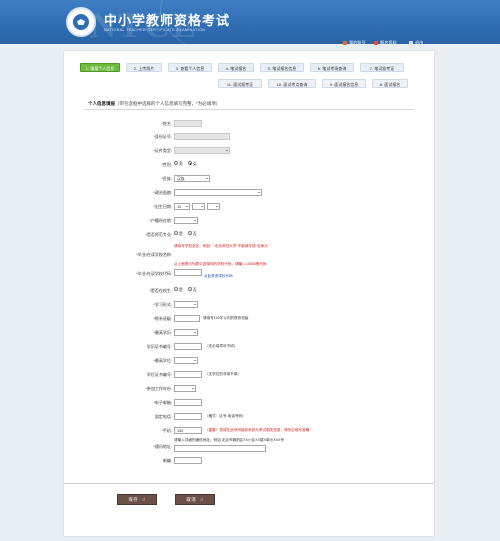  What do you see at coordinates (249, 221) in the screenshot?
I see `row-hukou: *户籍所在地:` at bounding box center [249, 221].